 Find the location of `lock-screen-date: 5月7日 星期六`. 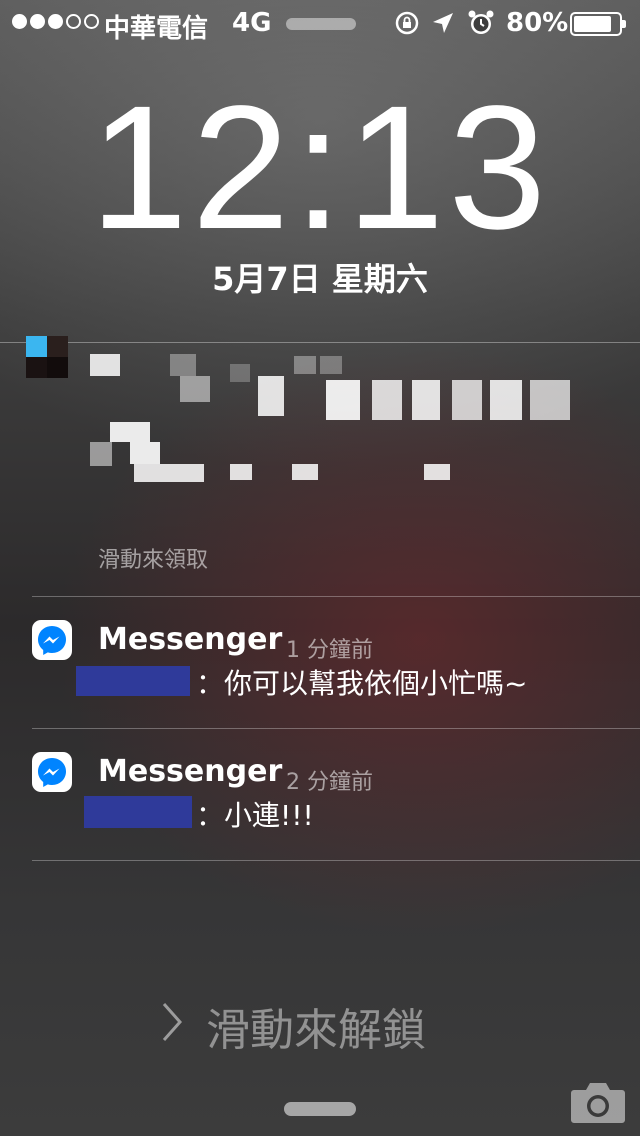

lock-screen-date: 5月7日 星期六 is located at coordinates (320, 279).